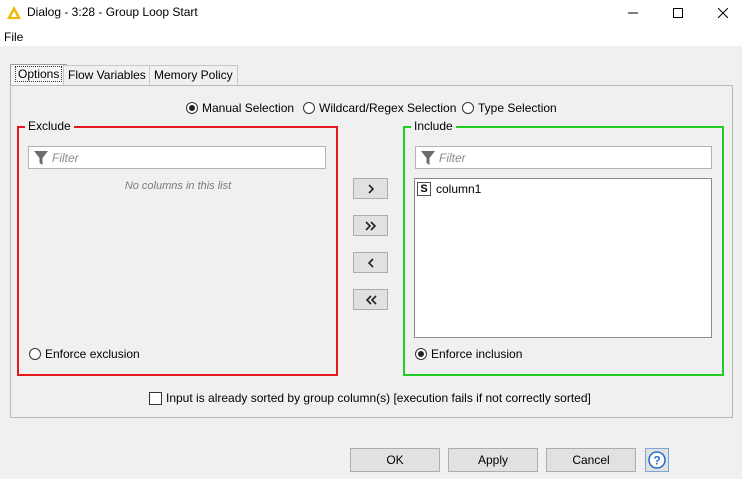 This screenshot has height=479, width=742. I want to click on tab-options: Options, so click(39, 75).